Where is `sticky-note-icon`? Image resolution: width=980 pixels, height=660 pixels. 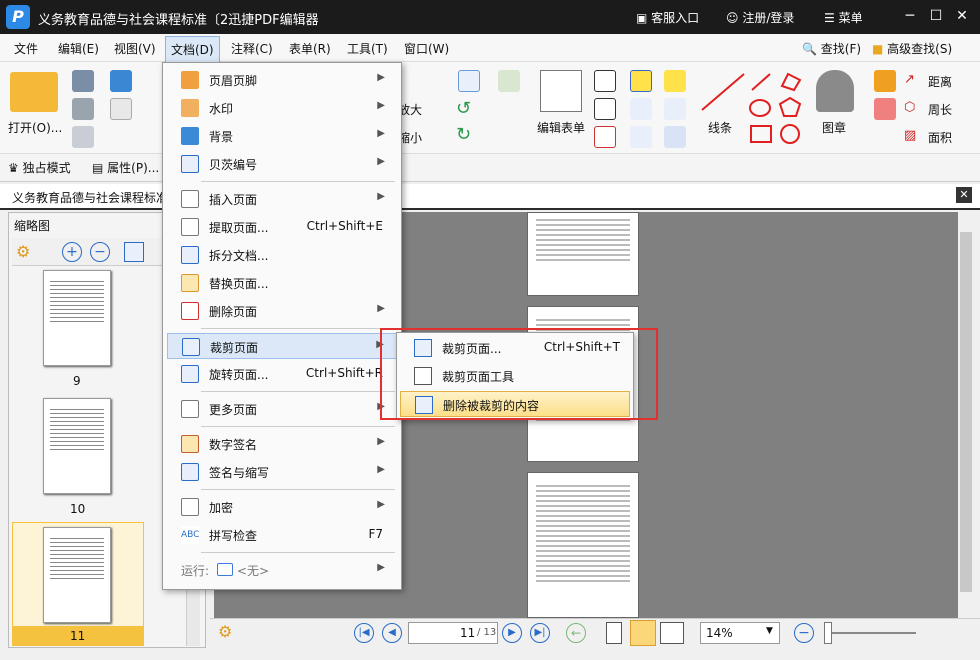 sticky-note-icon is located at coordinates (675, 81).